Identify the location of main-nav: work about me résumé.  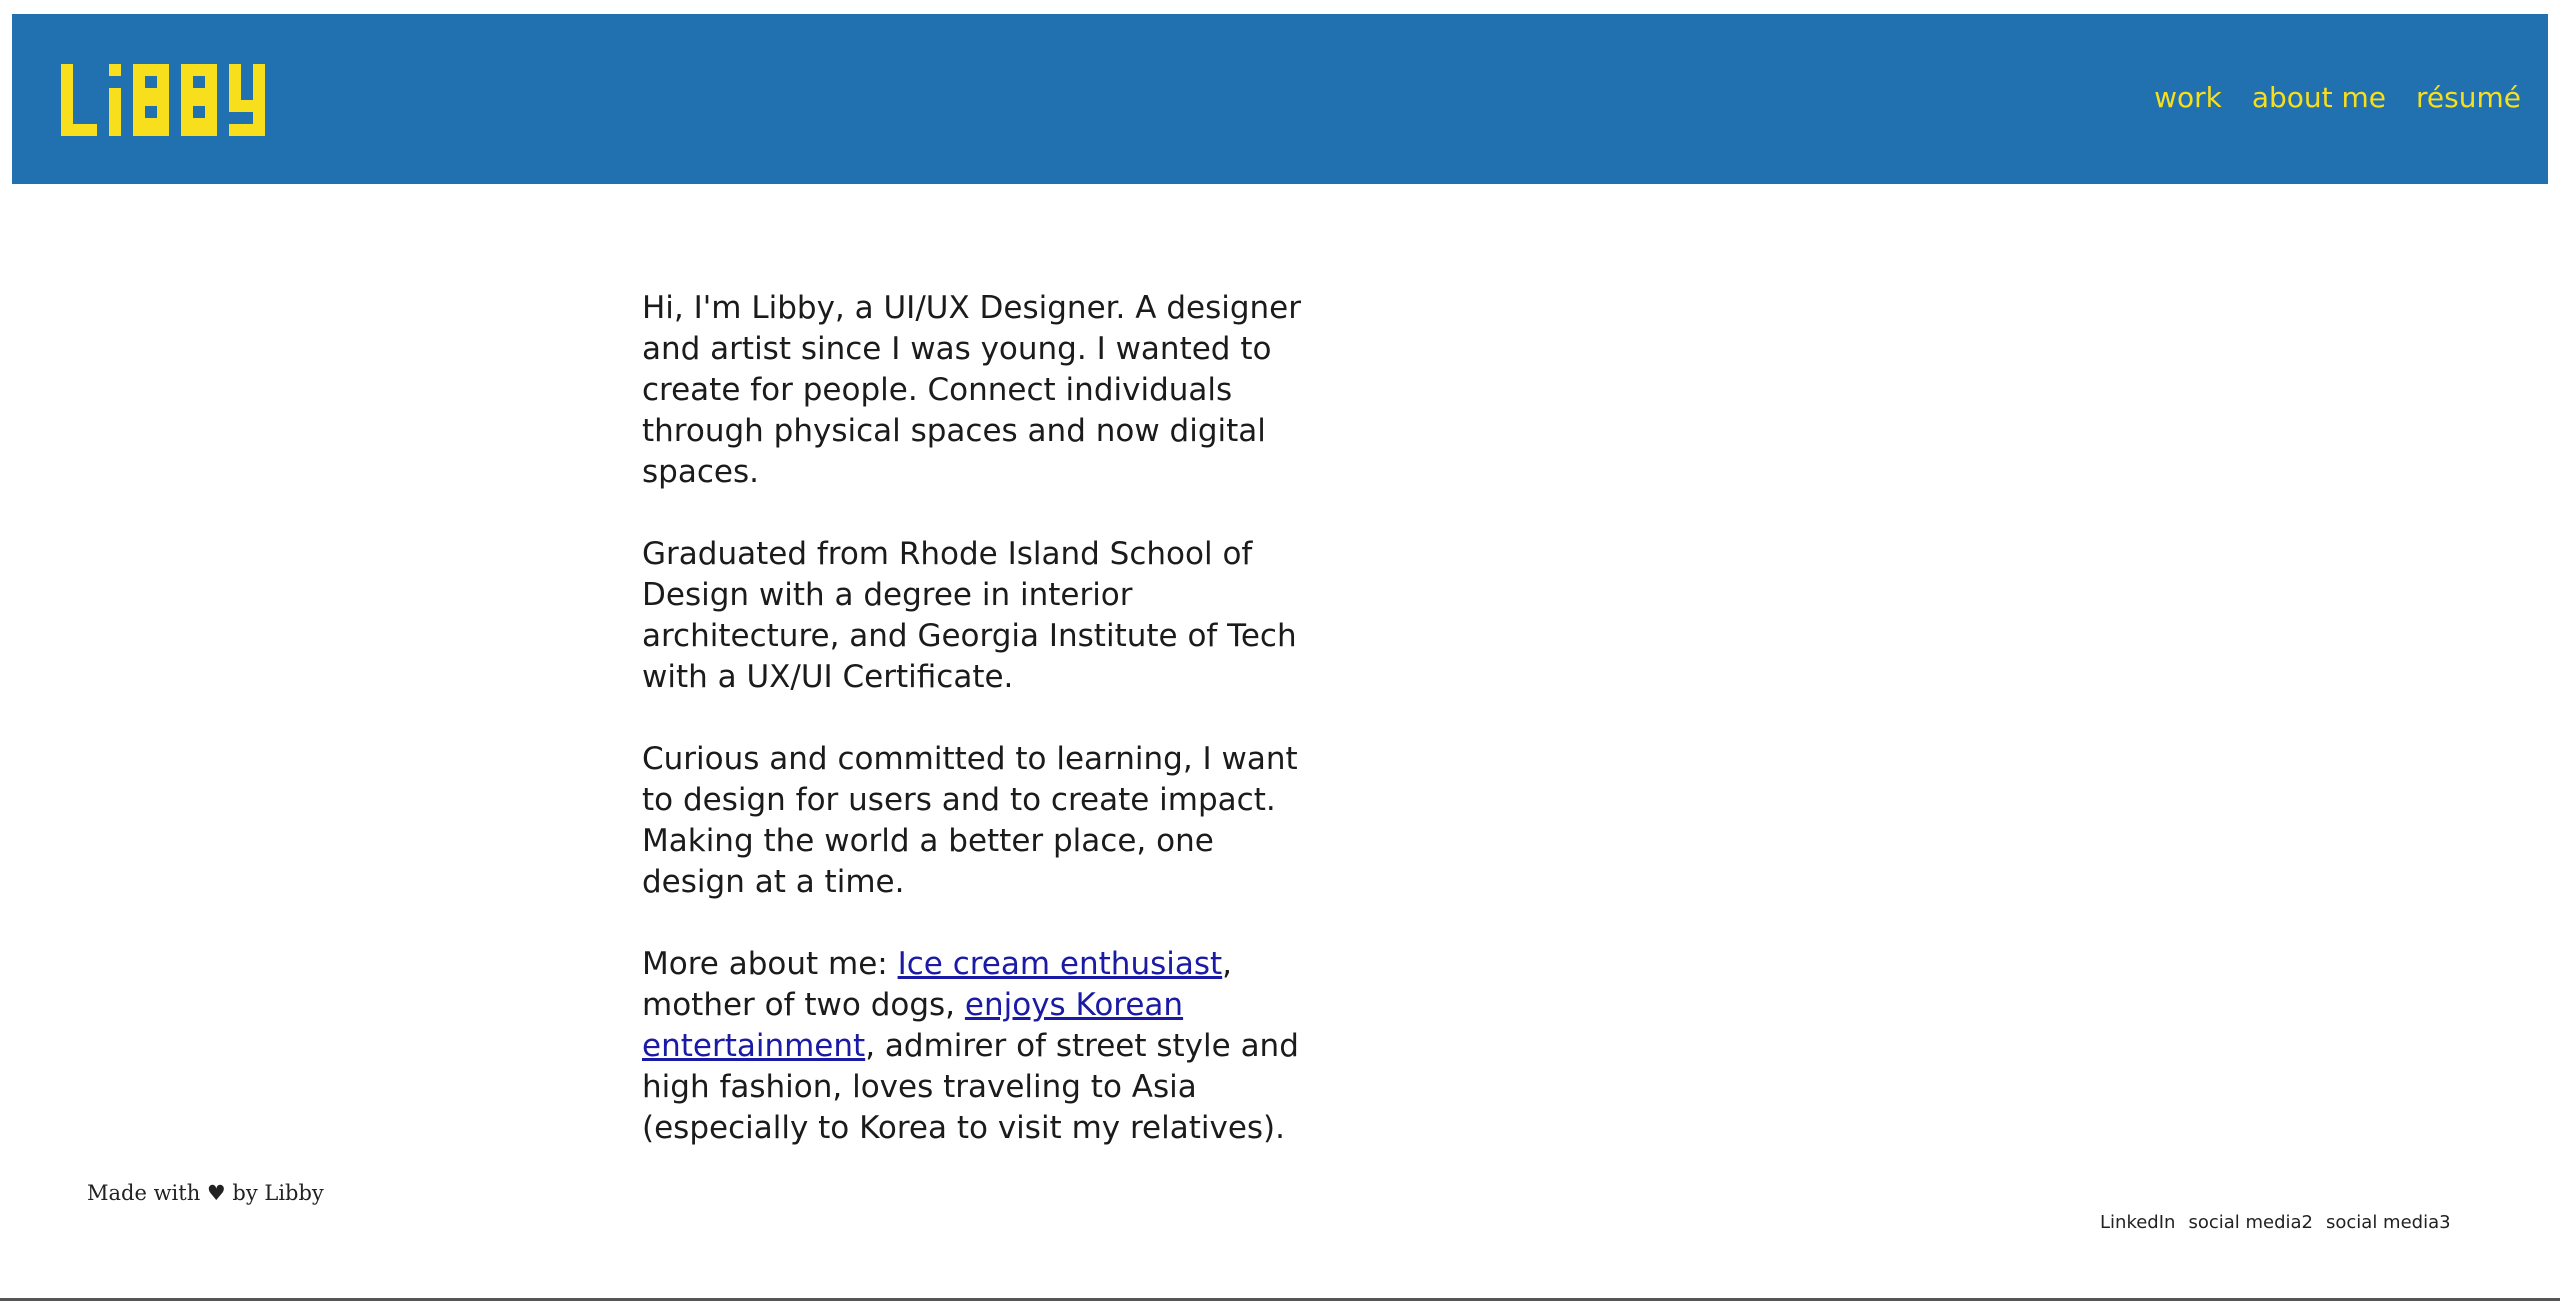
(2337, 98).